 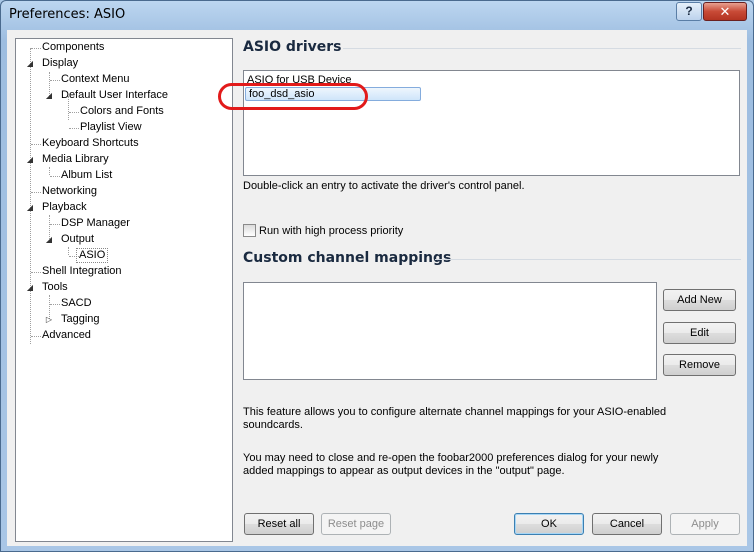 I want to click on tree-item-output: Output, so click(x=77, y=239).